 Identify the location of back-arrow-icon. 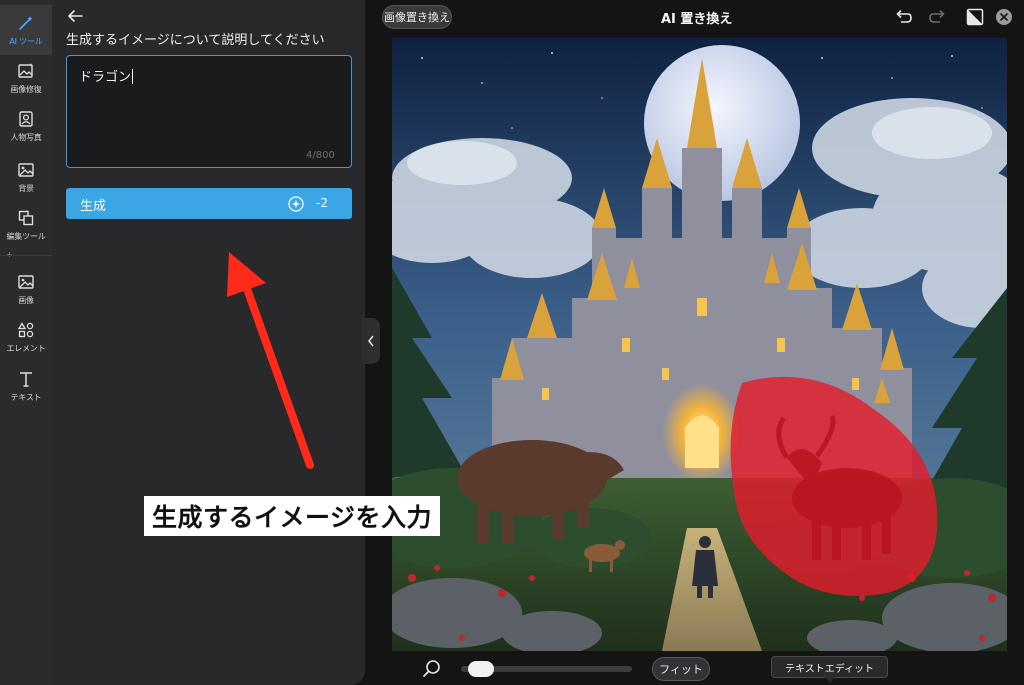
(75, 16).